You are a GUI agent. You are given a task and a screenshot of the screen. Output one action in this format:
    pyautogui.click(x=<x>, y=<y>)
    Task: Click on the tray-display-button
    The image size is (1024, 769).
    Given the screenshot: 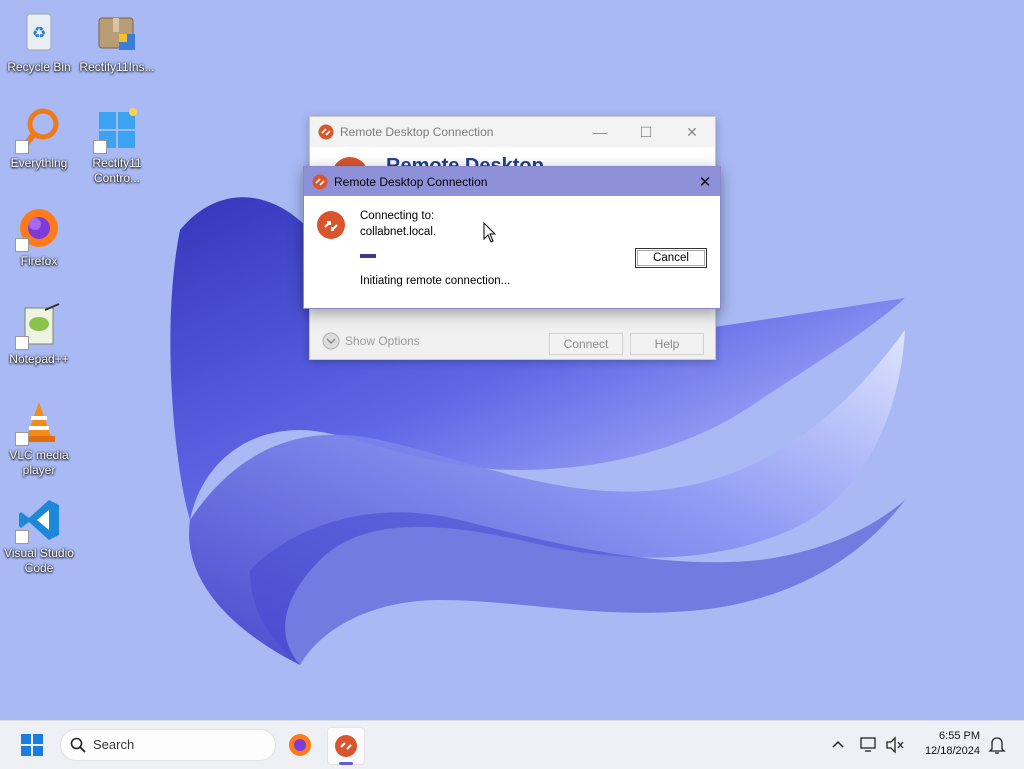 What is the action you would take?
    pyautogui.click(x=869, y=745)
    